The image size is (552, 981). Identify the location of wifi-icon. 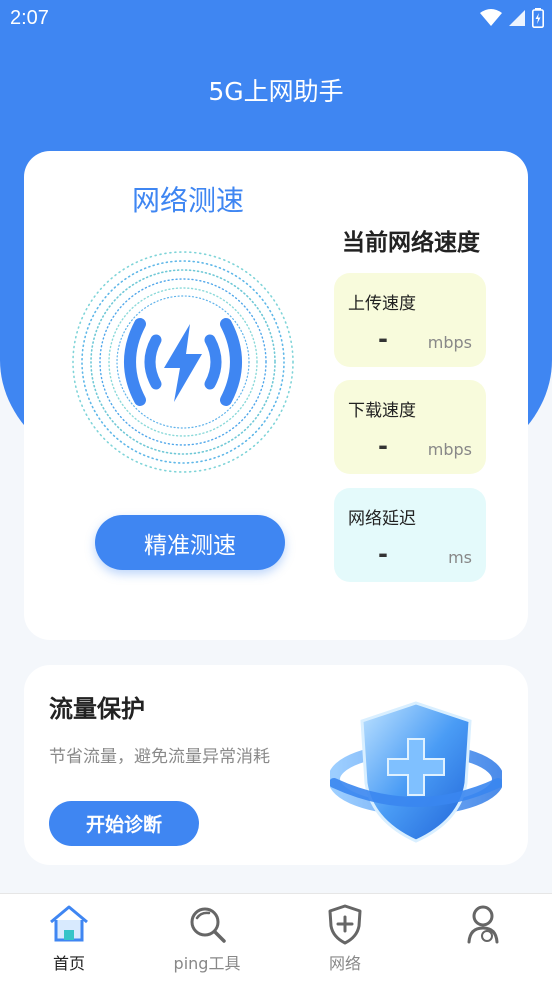
(491, 17).